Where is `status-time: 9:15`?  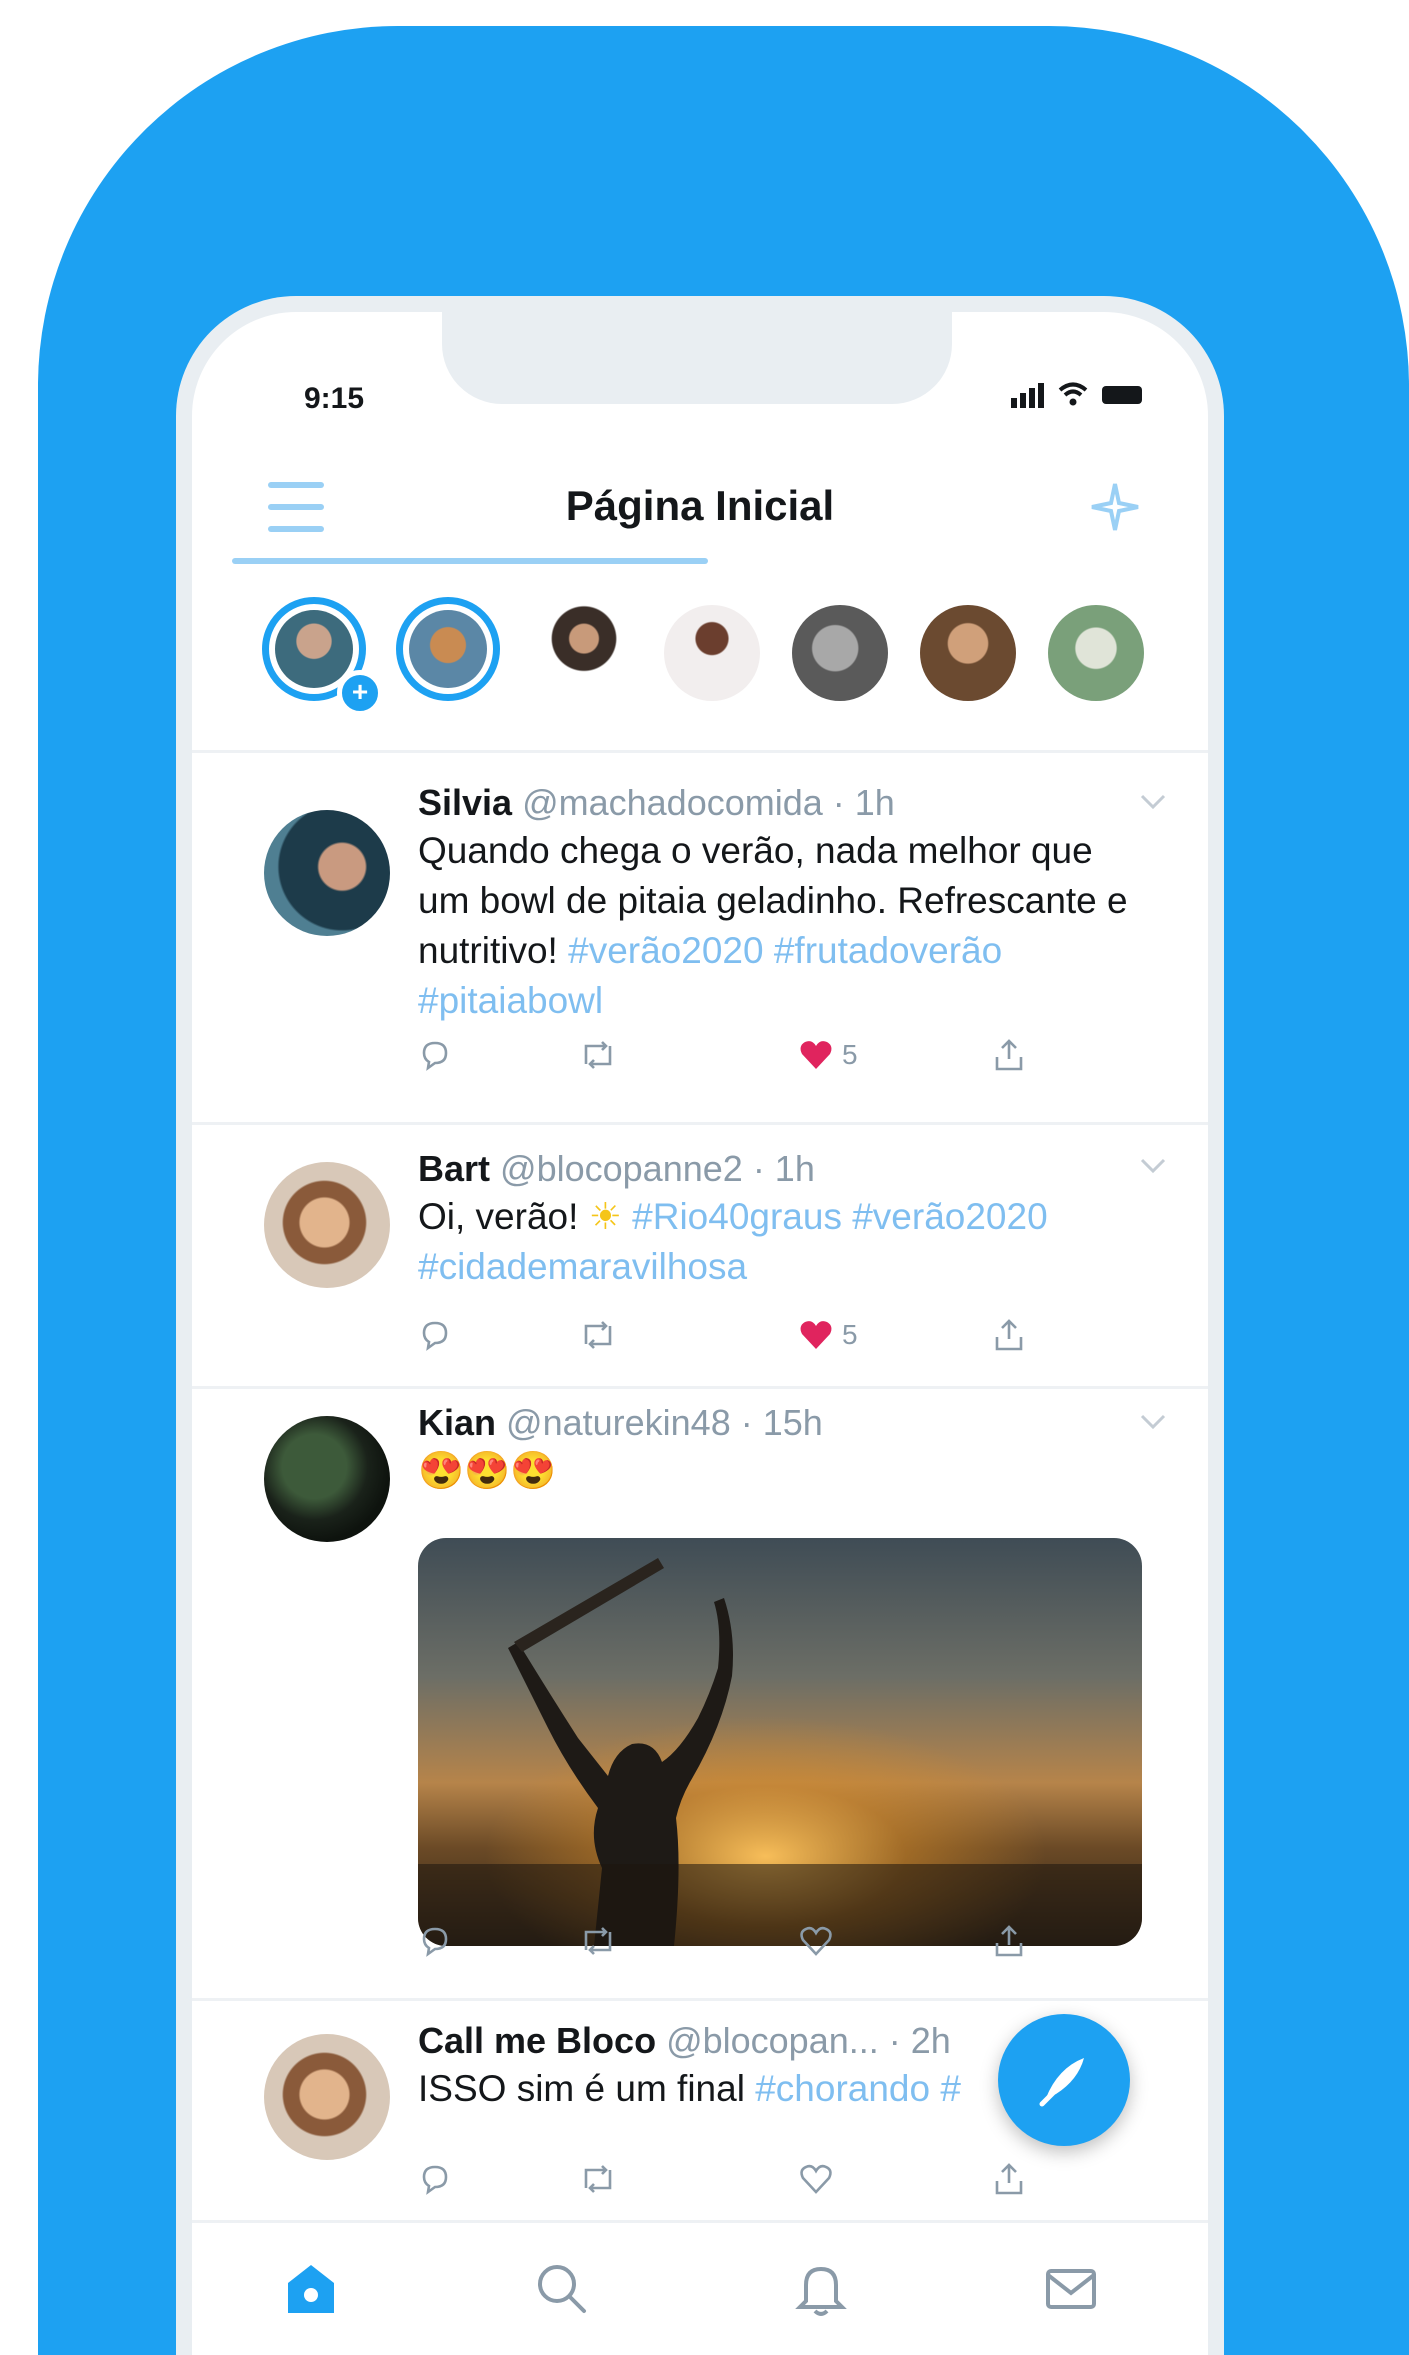 status-time: 9:15 is located at coordinates (334, 398).